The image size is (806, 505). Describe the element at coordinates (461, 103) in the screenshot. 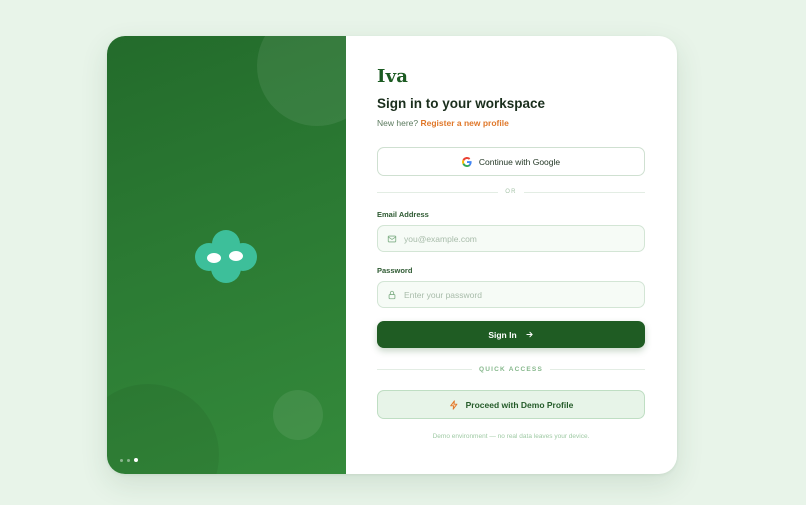

I see `page-title: Sign in to your workspace` at that location.